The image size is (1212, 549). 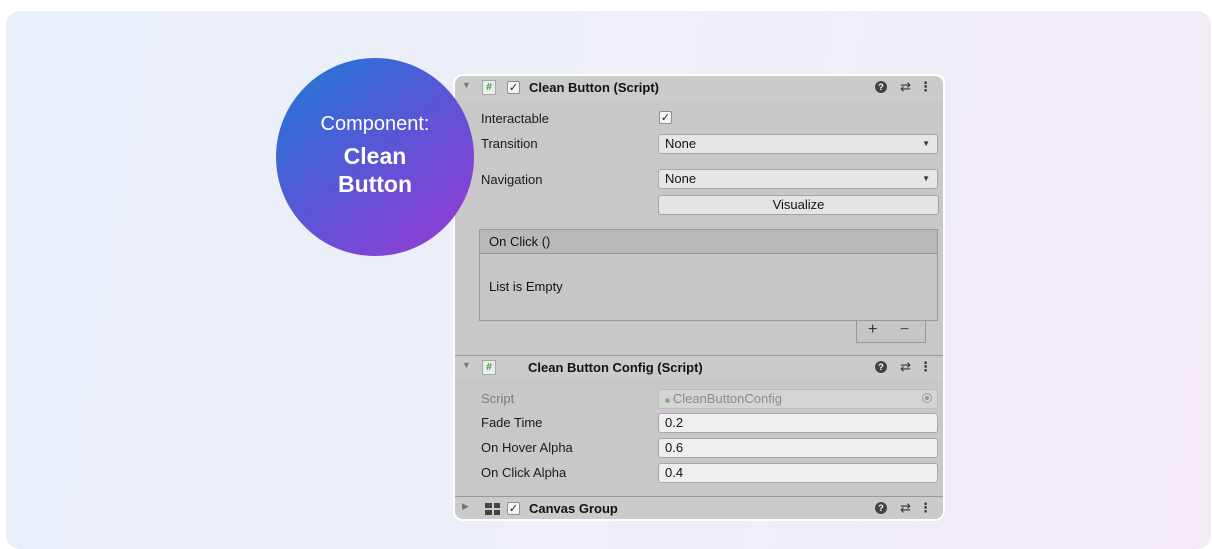 What do you see at coordinates (798, 144) in the screenshot?
I see `transition-dropdown: None ▼` at bounding box center [798, 144].